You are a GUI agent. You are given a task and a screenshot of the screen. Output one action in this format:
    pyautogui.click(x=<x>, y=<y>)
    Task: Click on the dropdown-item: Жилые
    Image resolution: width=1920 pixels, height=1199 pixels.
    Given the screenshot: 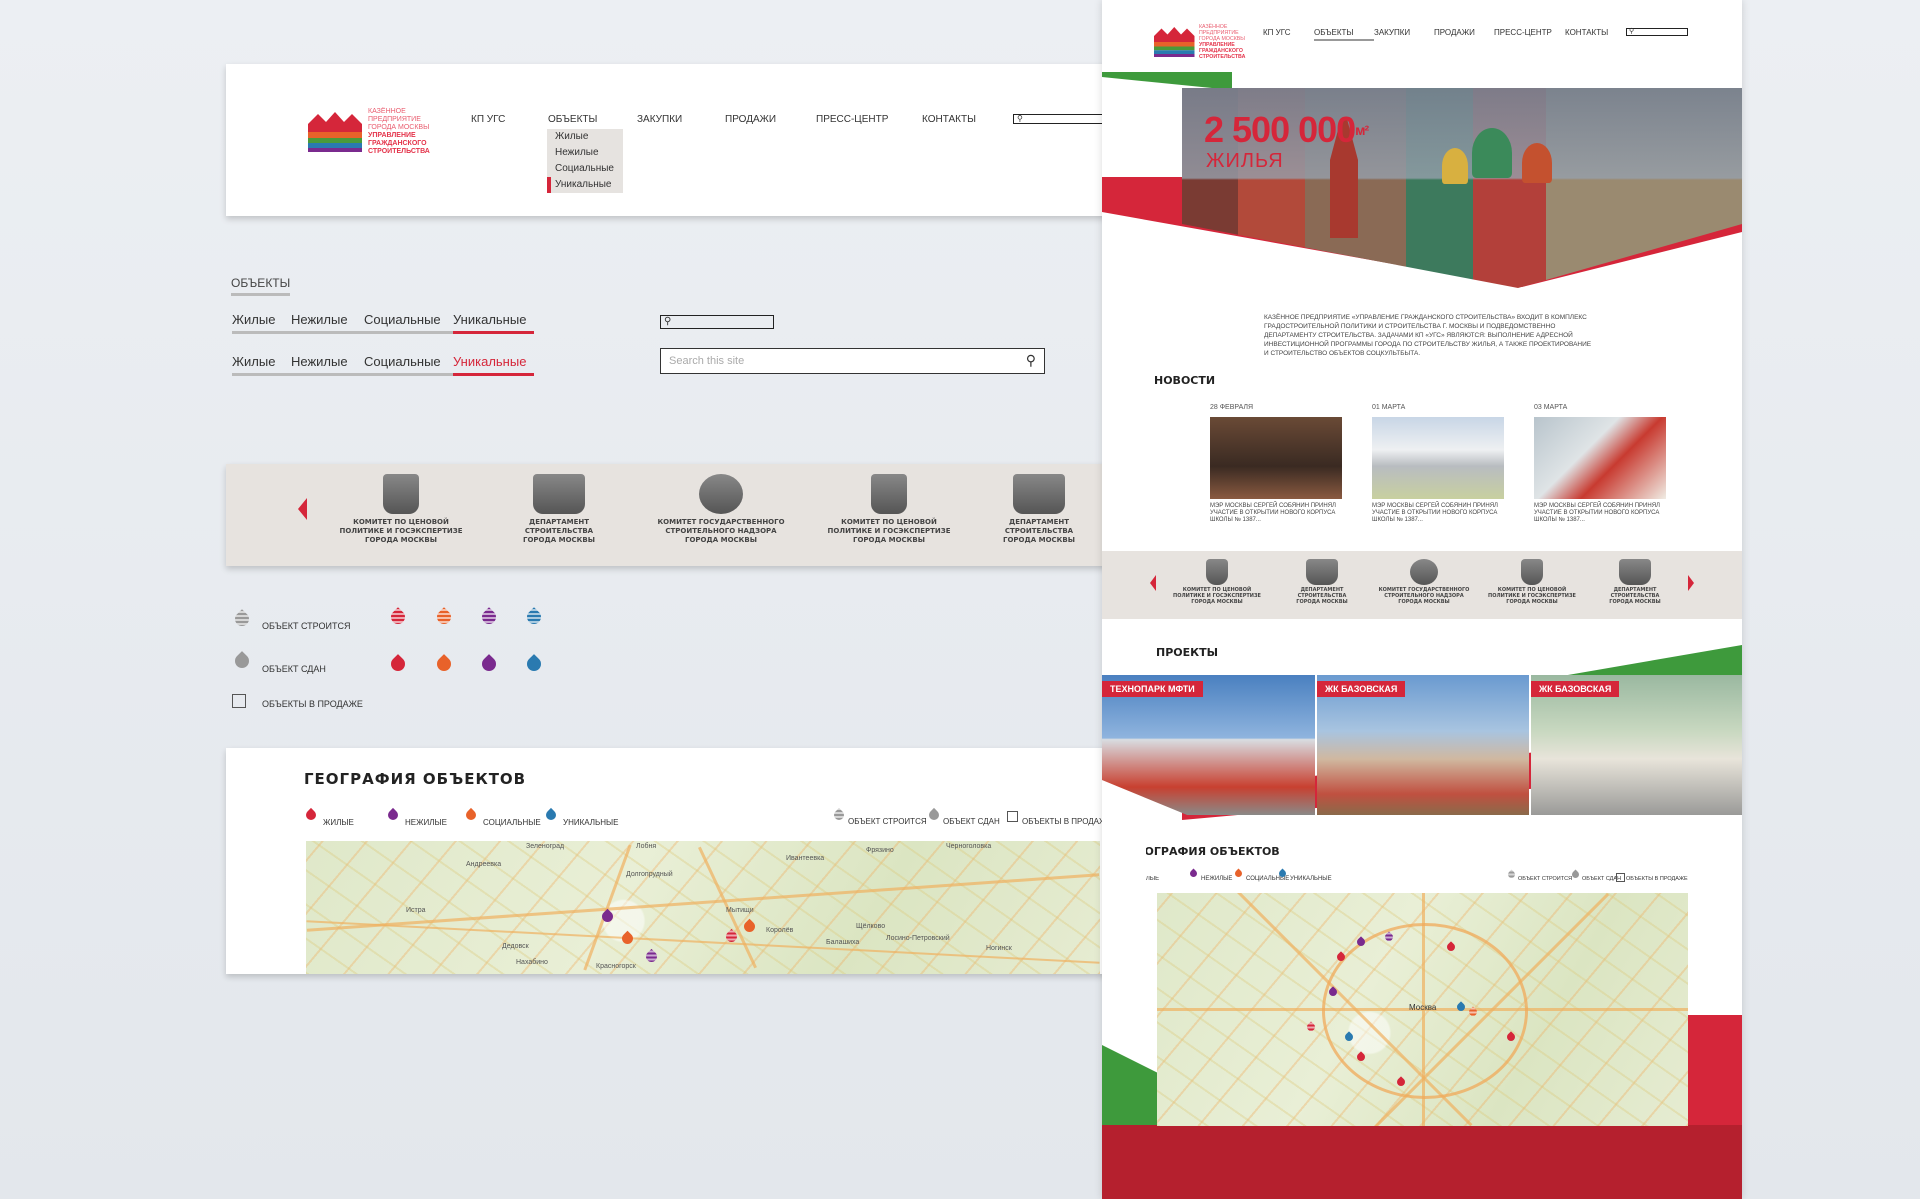 What is the action you would take?
    pyautogui.click(x=585, y=137)
    